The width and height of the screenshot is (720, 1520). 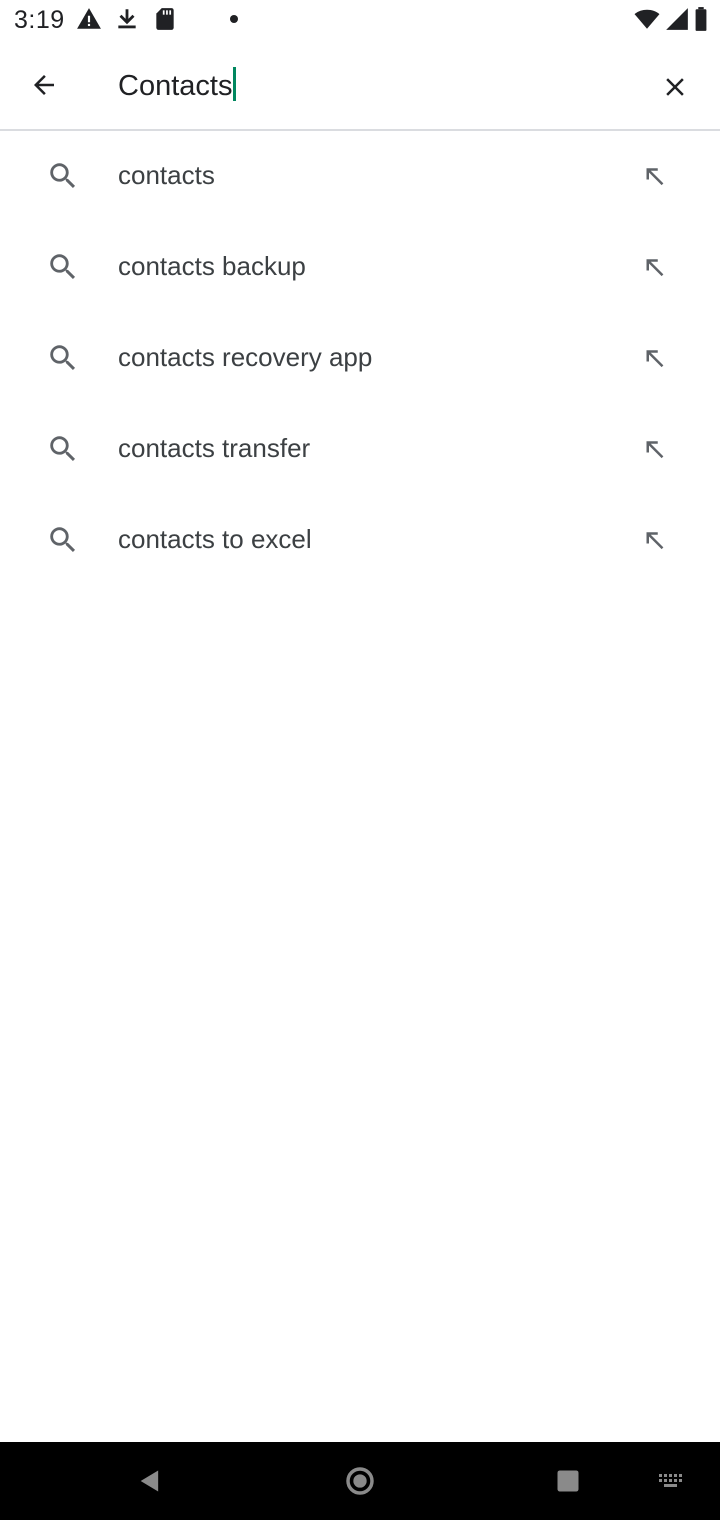 I want to click on keyboard-switch-button, so click(x=672, y=1481).